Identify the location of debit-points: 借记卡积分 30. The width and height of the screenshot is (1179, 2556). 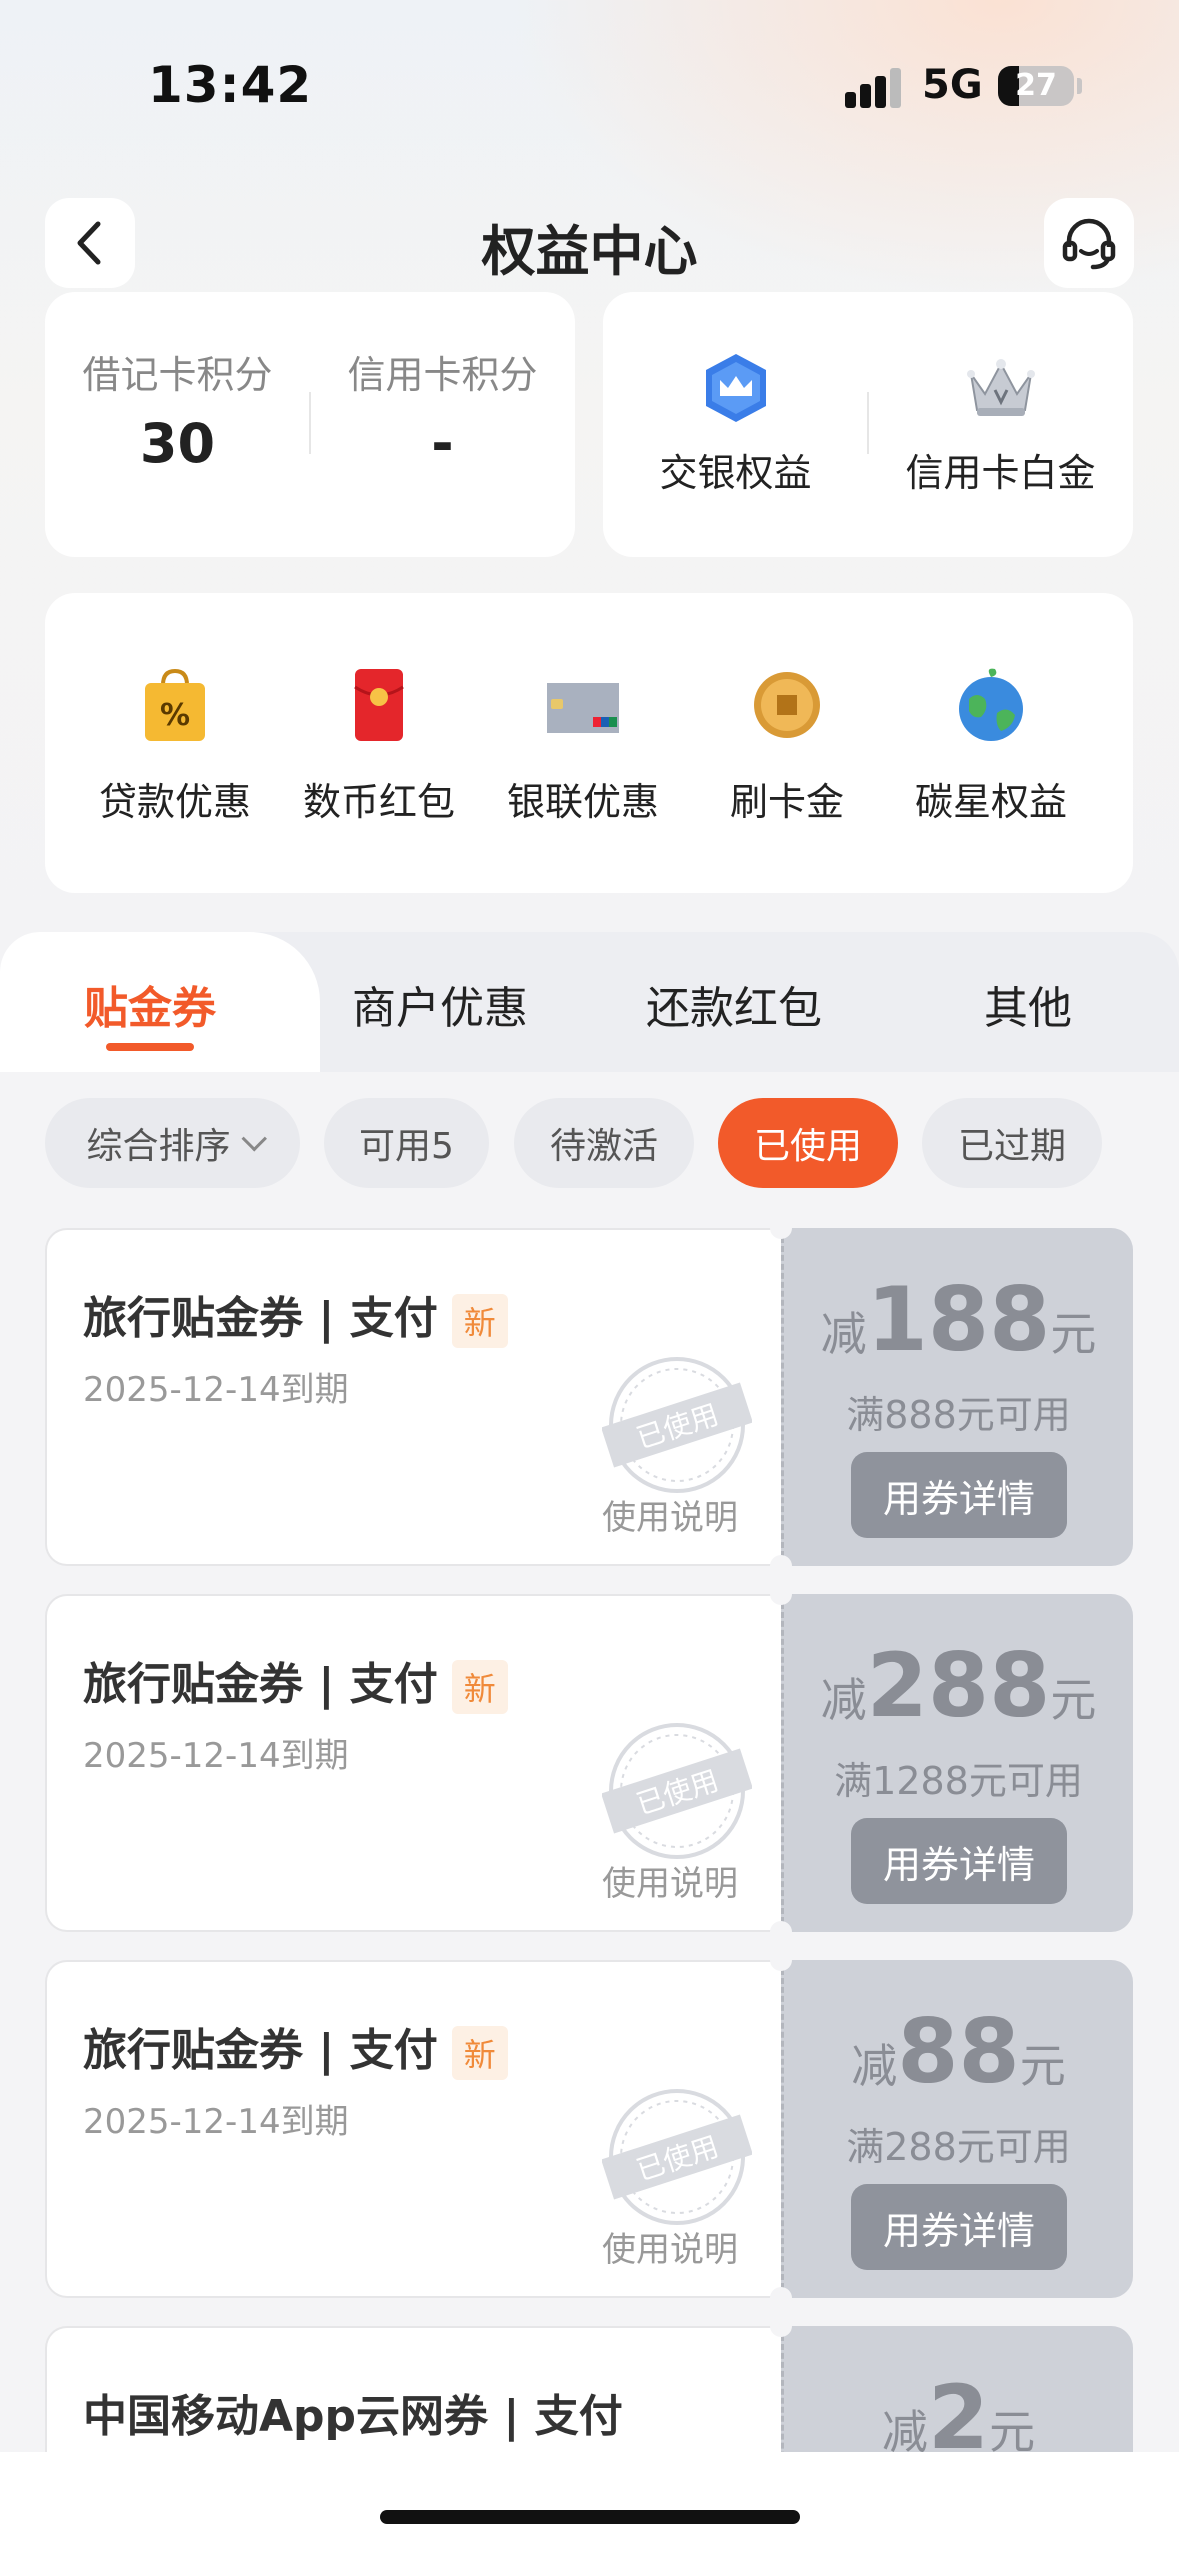
(177, 424).